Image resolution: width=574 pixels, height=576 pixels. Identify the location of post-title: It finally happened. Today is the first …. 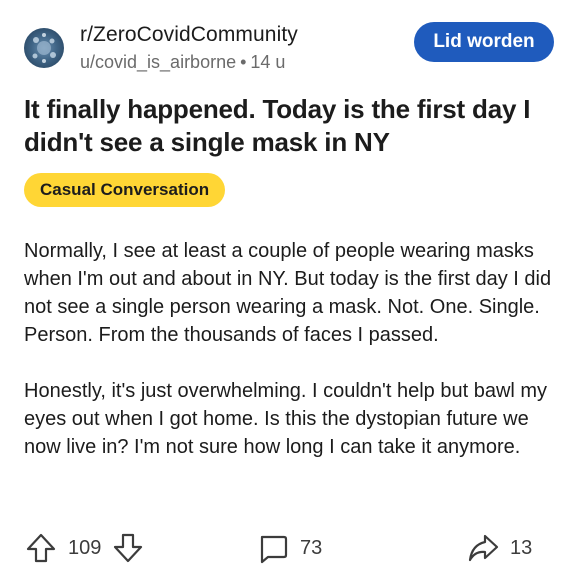
(289, 126).